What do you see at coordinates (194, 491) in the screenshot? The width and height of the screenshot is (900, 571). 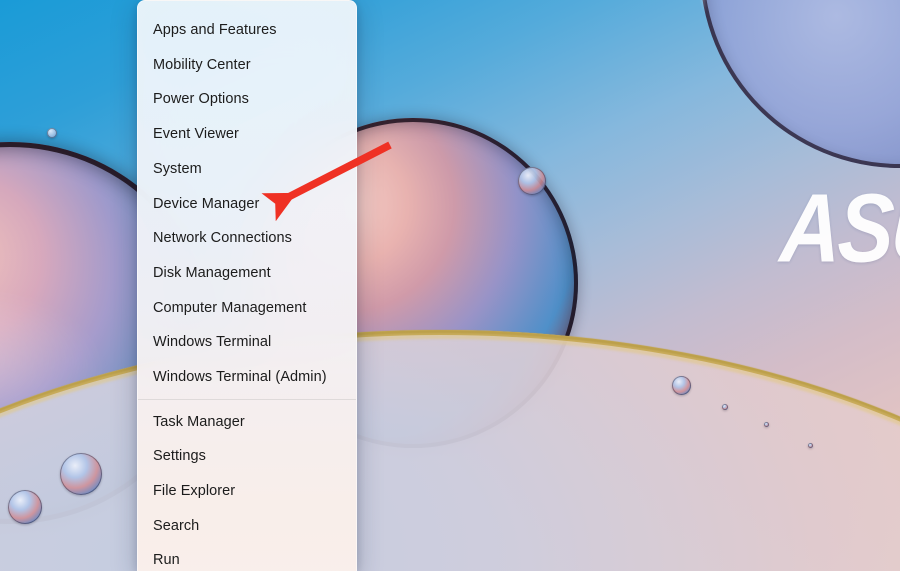 I see `menu-item-label: File Explorer` at bounding box center [194, 491].